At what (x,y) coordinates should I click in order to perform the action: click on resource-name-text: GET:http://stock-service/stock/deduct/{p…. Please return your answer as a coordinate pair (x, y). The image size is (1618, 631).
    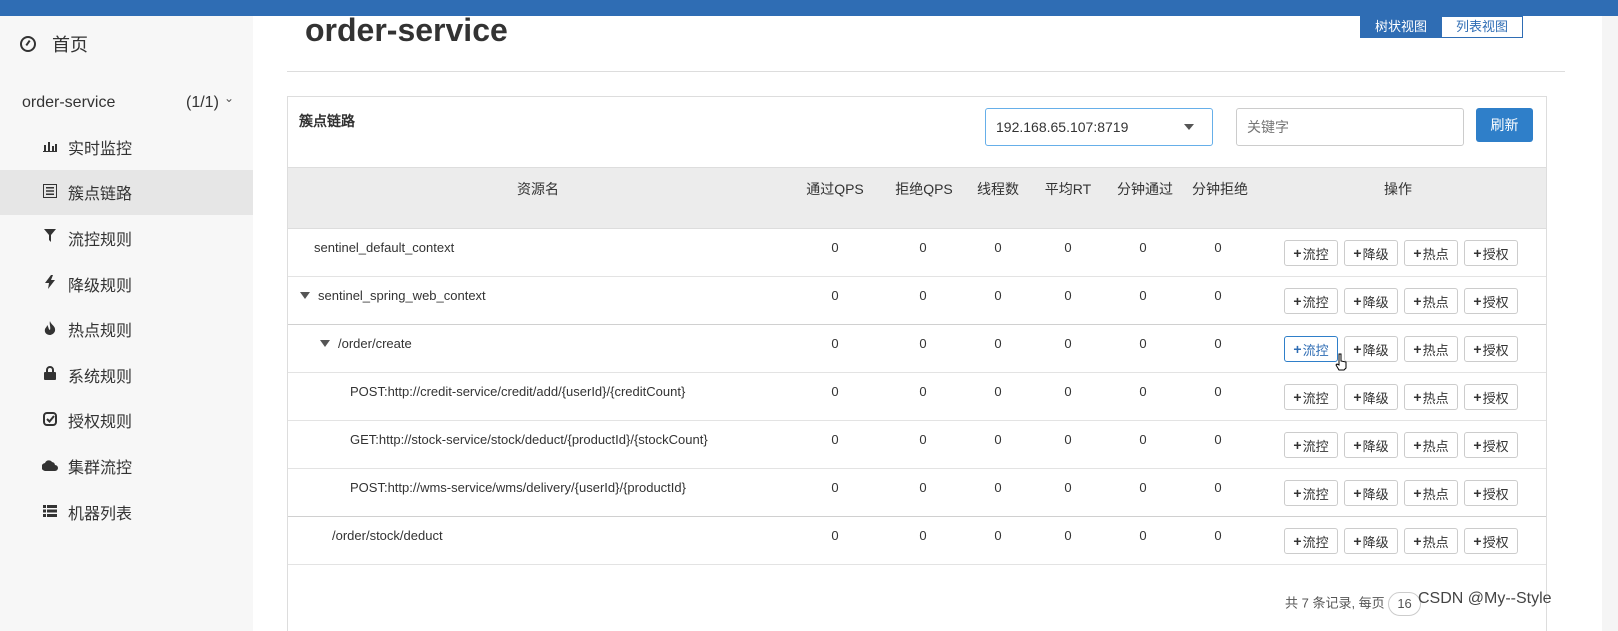
    Looking at the image, I should click on (529, 439).